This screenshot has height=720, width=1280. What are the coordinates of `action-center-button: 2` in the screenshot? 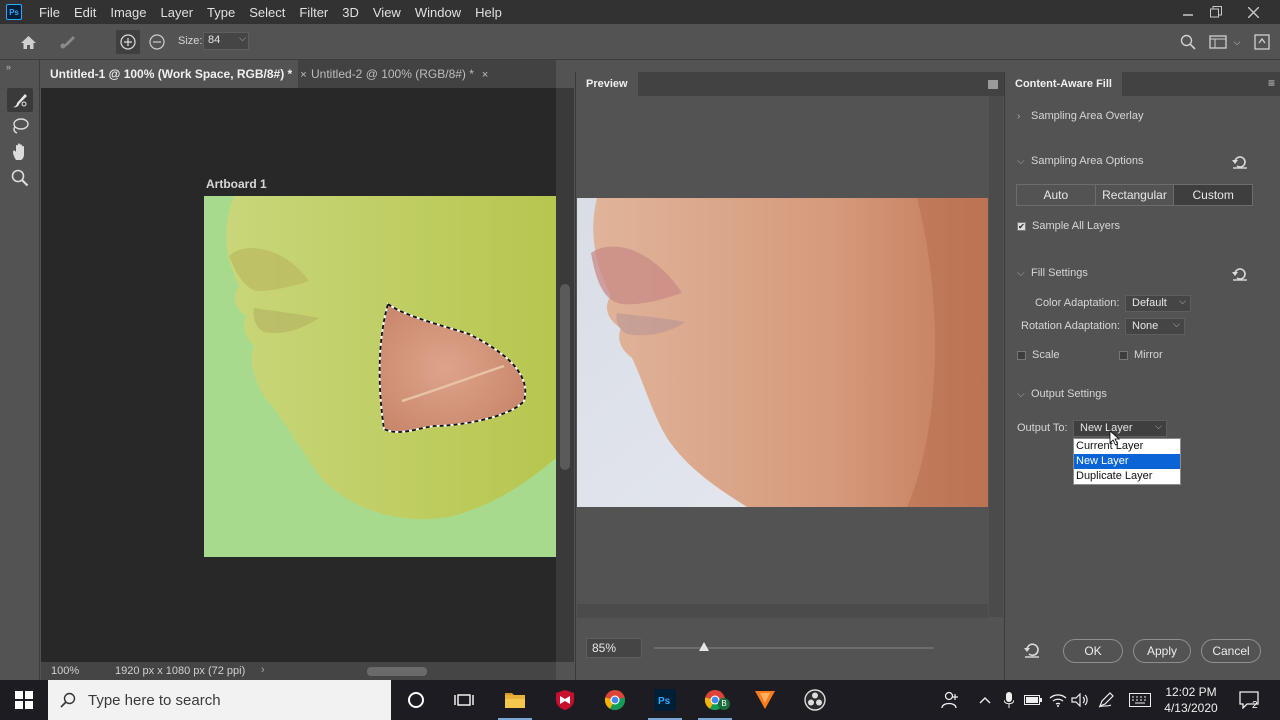 It's located at (1249, 700).